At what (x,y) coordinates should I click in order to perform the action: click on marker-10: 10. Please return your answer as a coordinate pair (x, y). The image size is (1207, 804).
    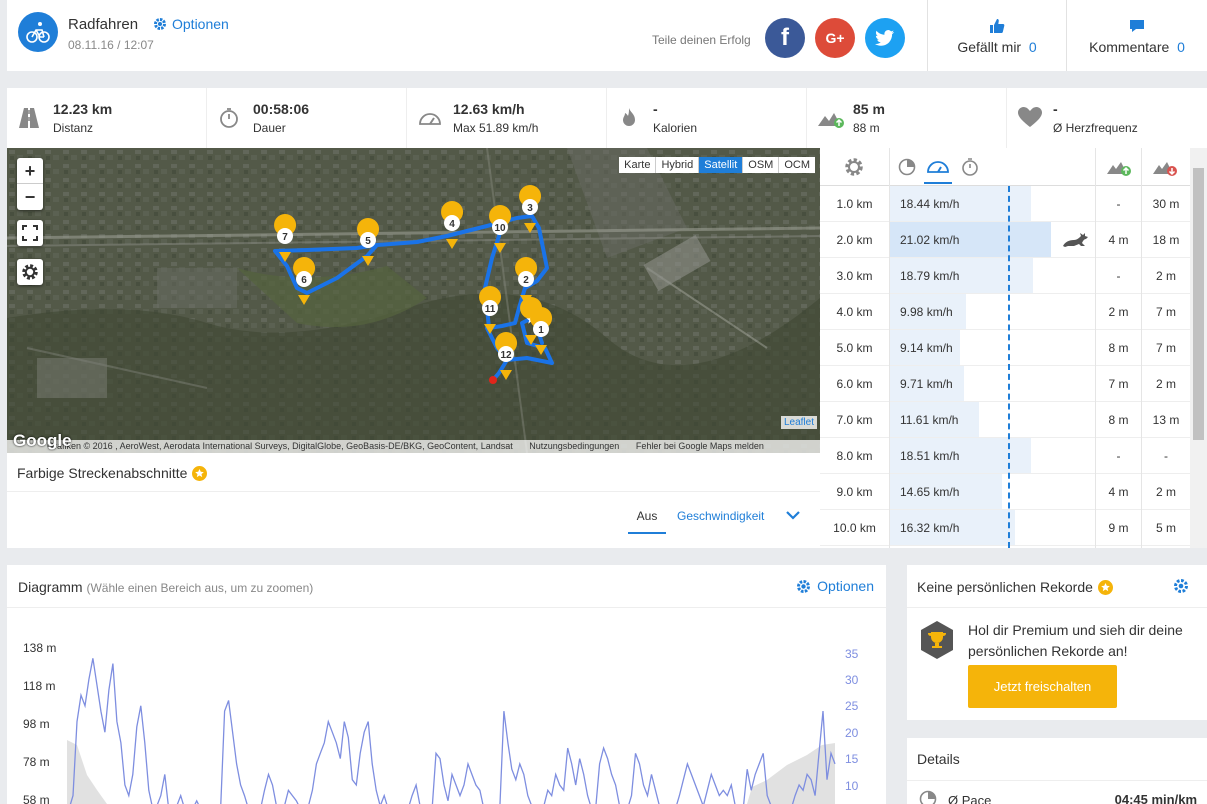
    Looking at the image, I should click on (500, 229).